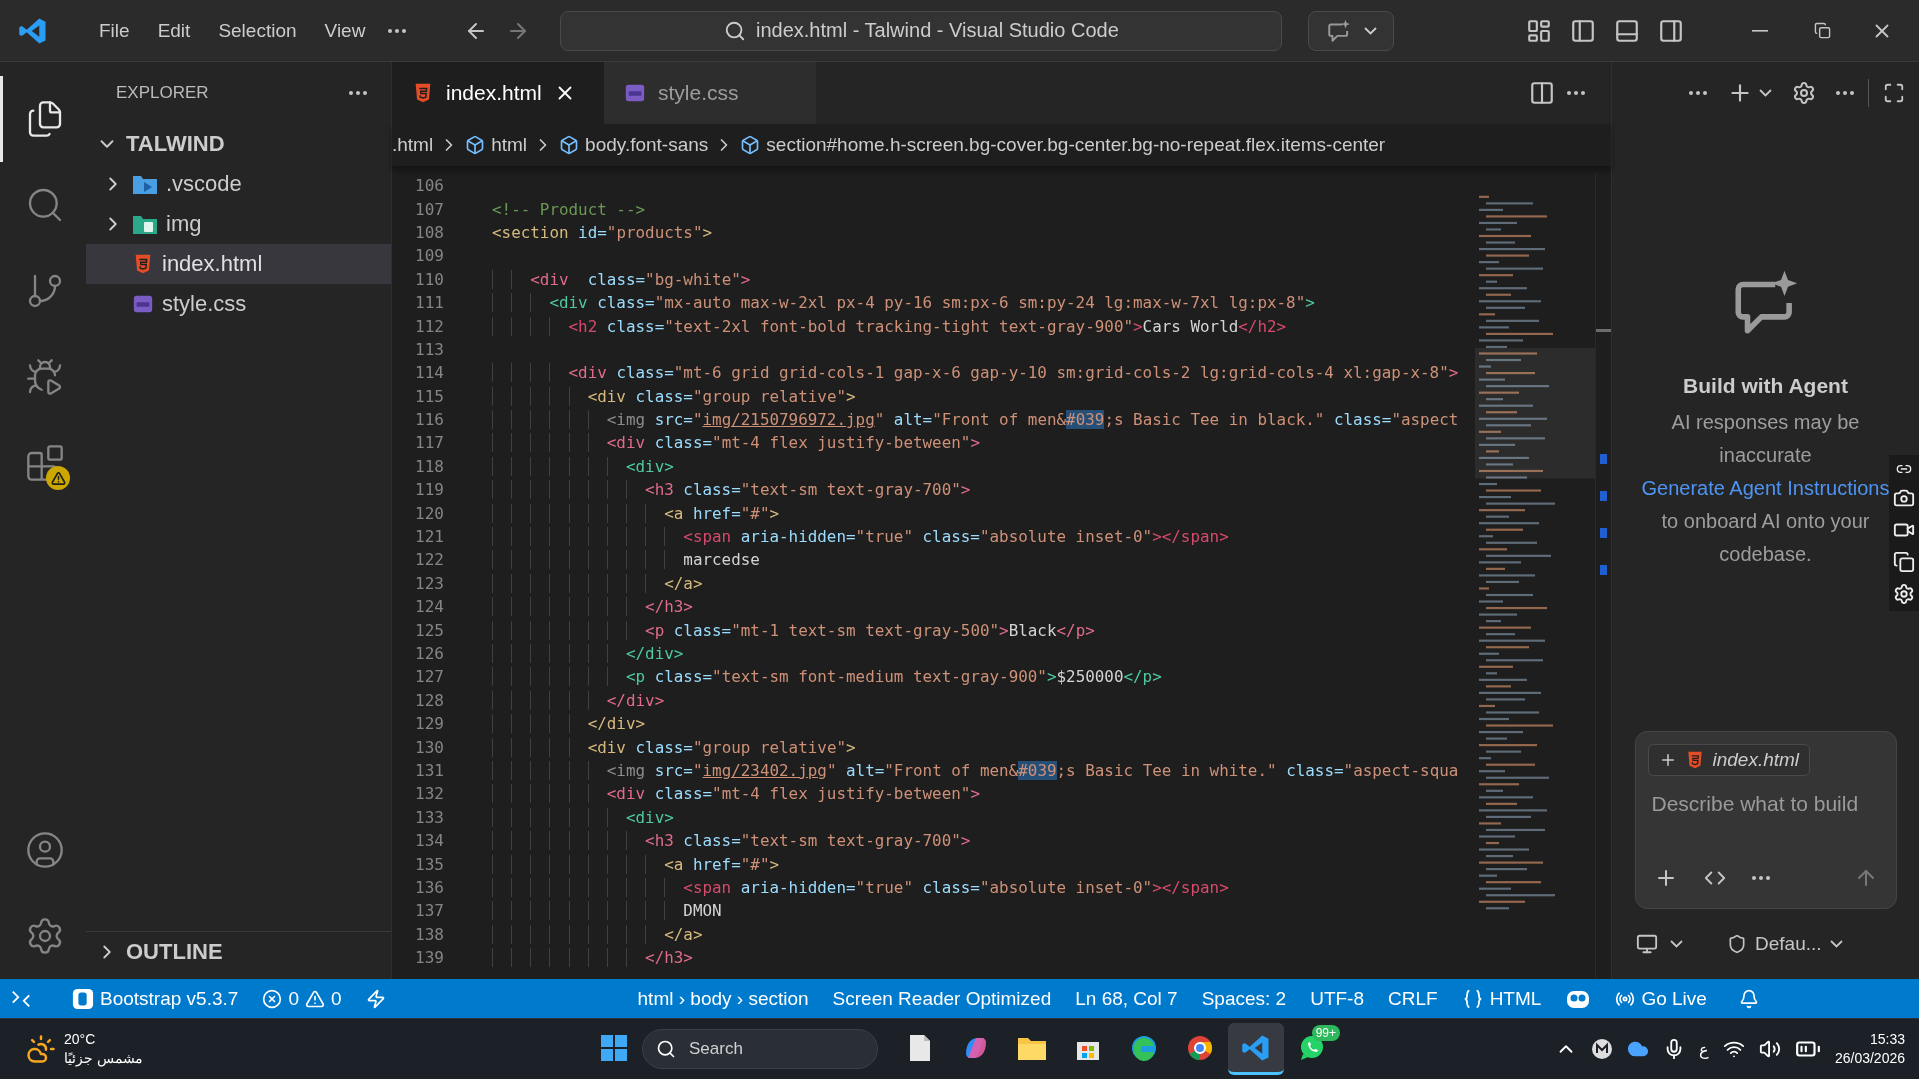 The width and height of the screenshot is (1919, 1079). Describe the element at coordinates (429, 443) in the screenshot. I see `line-number: 117` at that location.